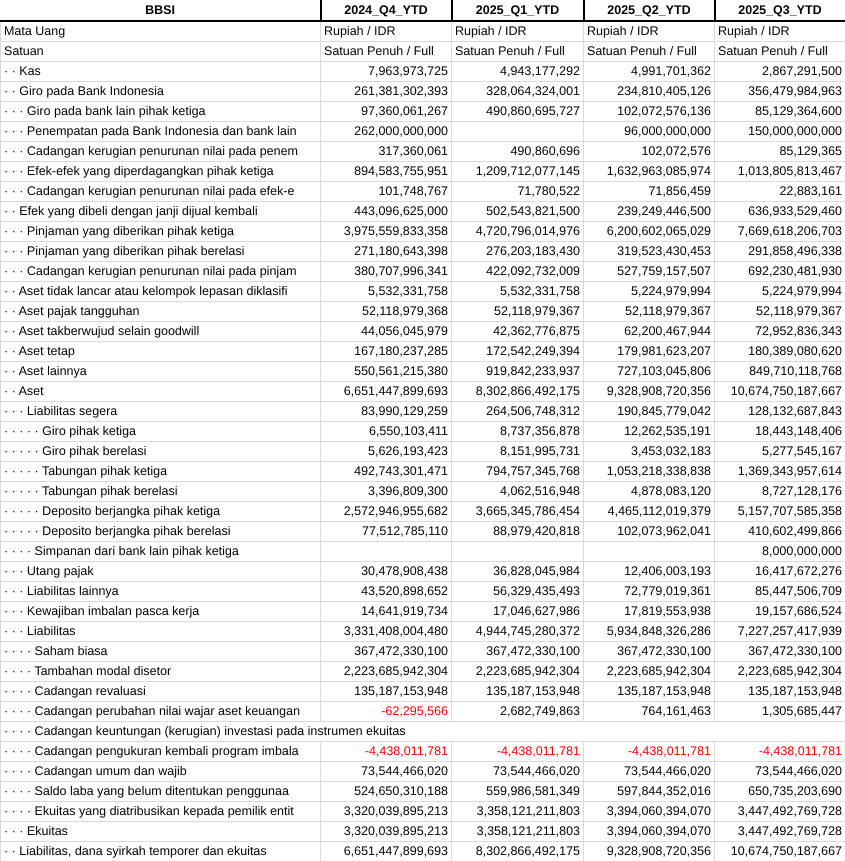 The image size is (845, 861). I want to click on table-cell: 12,262,535,191, so click(649, 432).